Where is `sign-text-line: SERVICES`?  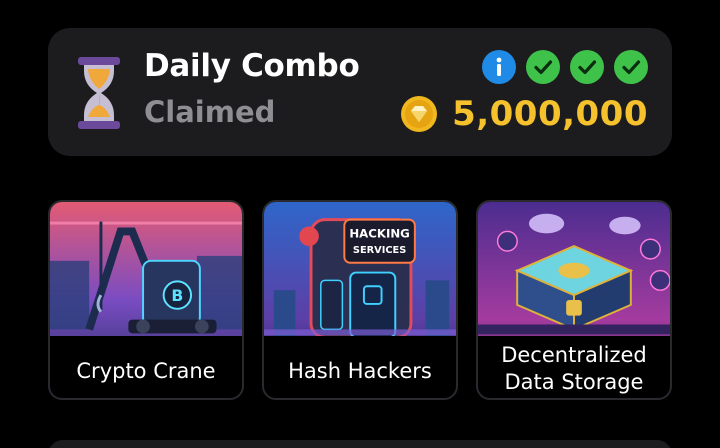 sign-text-line: SERVICES is located at coordinates (379, 250).